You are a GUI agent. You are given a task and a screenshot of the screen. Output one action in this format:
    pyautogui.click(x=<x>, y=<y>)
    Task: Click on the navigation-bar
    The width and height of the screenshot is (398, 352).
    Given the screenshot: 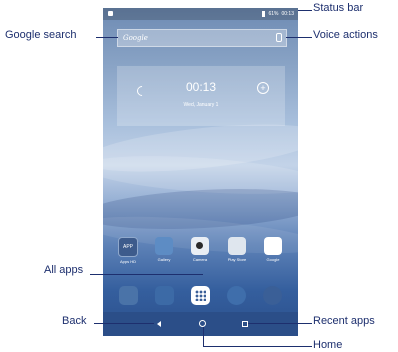 What is the action you would take?
    pyautogui.click(x=200, y=324)
    